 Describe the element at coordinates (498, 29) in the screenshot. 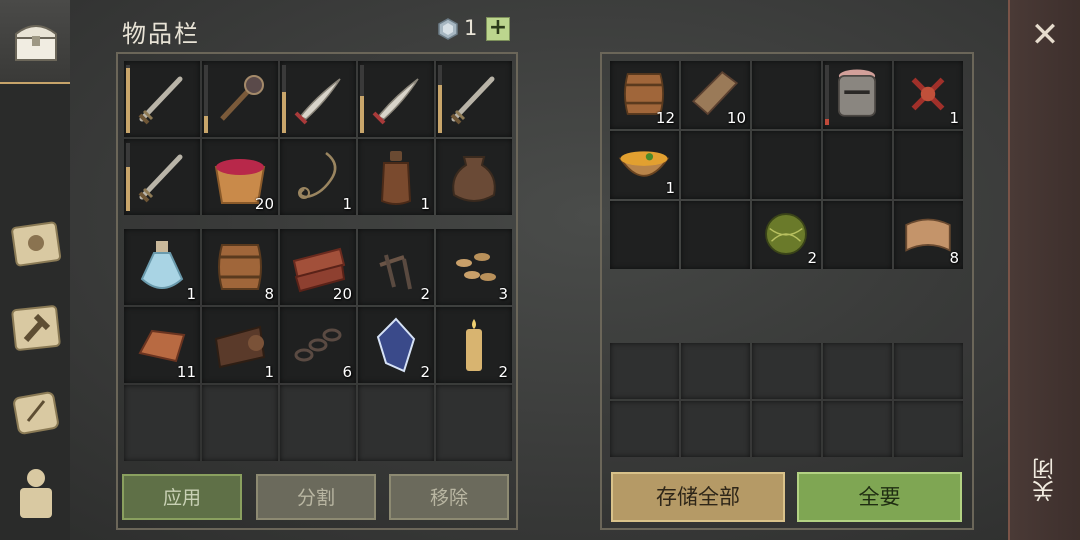

I see `add-gem-button: +` at that location.